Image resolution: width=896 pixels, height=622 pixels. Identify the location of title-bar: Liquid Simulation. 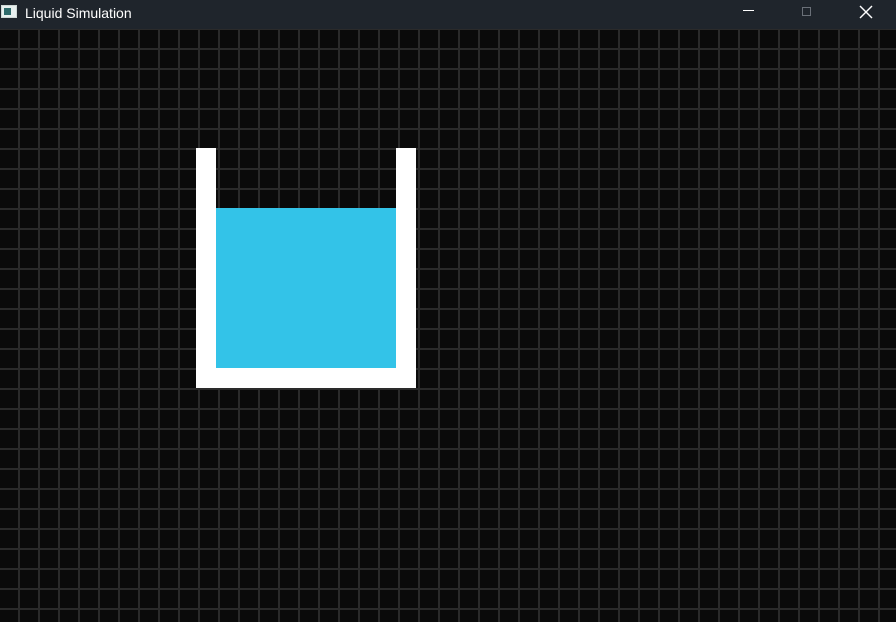
(448, 14).